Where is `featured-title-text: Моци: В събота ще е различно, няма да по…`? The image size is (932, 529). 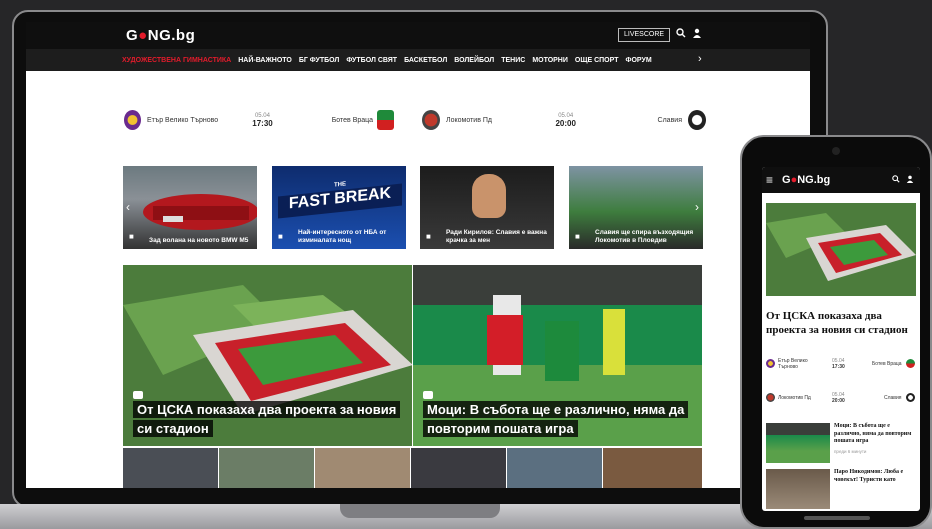
featured-title-text: Моци: В събота ще е различно, няма да по… is located at coordinates (556, 419).